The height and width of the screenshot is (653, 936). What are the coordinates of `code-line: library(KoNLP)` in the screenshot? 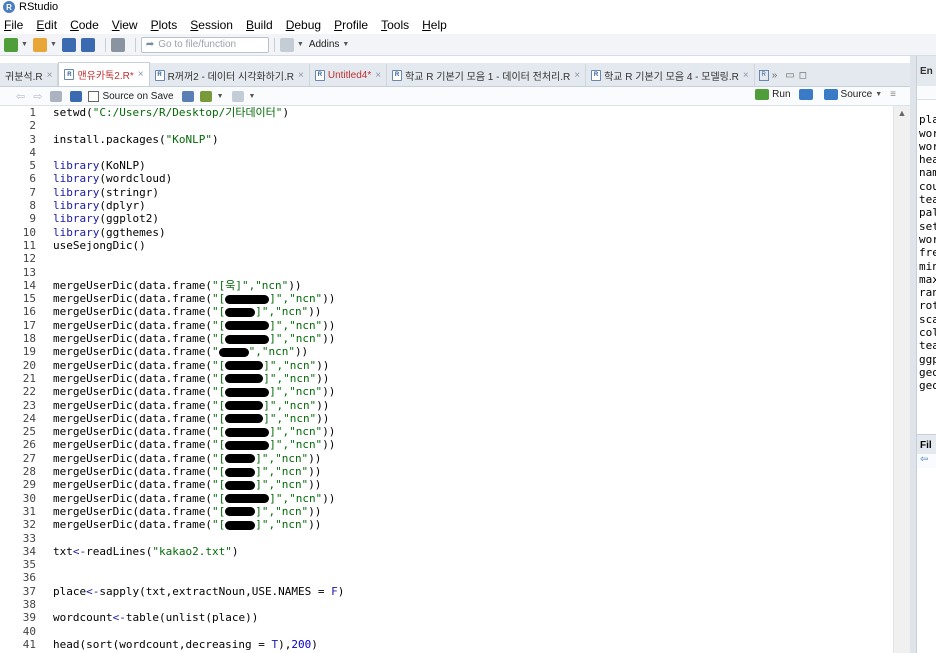 It's located at (473, 165).